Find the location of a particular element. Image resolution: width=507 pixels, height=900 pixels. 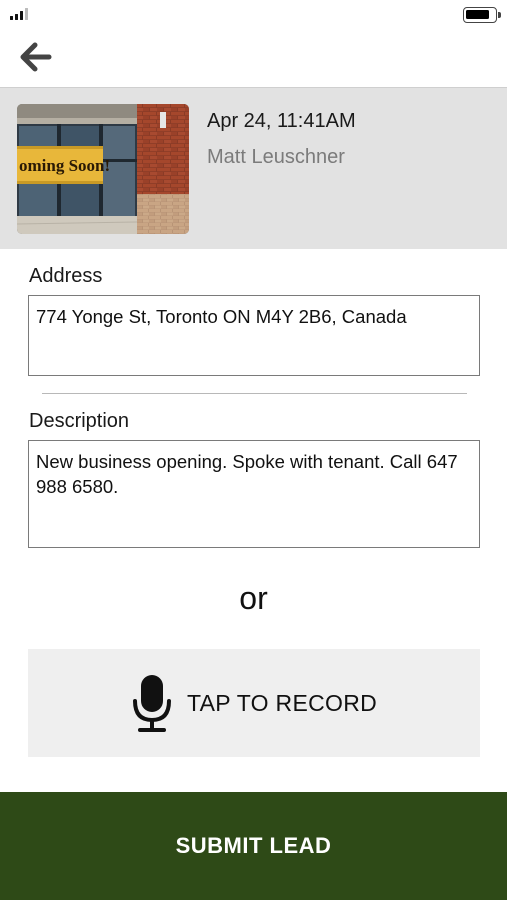

nav-bar is located at coordinates (253, 58).